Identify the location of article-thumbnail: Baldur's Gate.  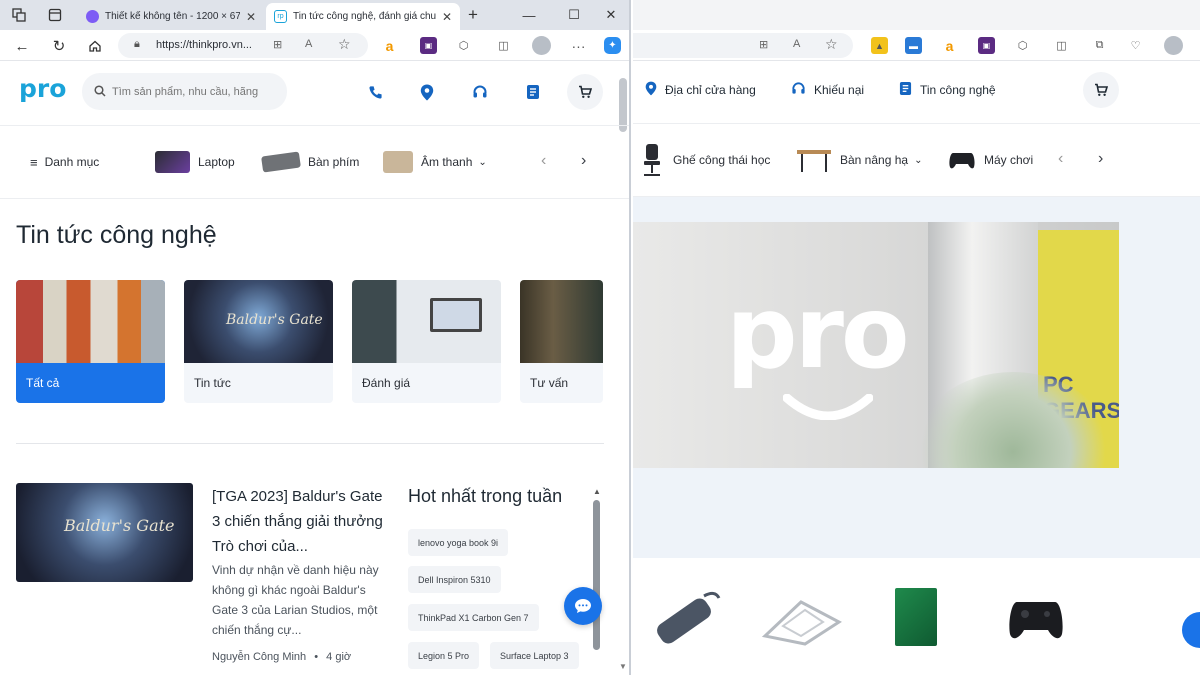
(104, 532).